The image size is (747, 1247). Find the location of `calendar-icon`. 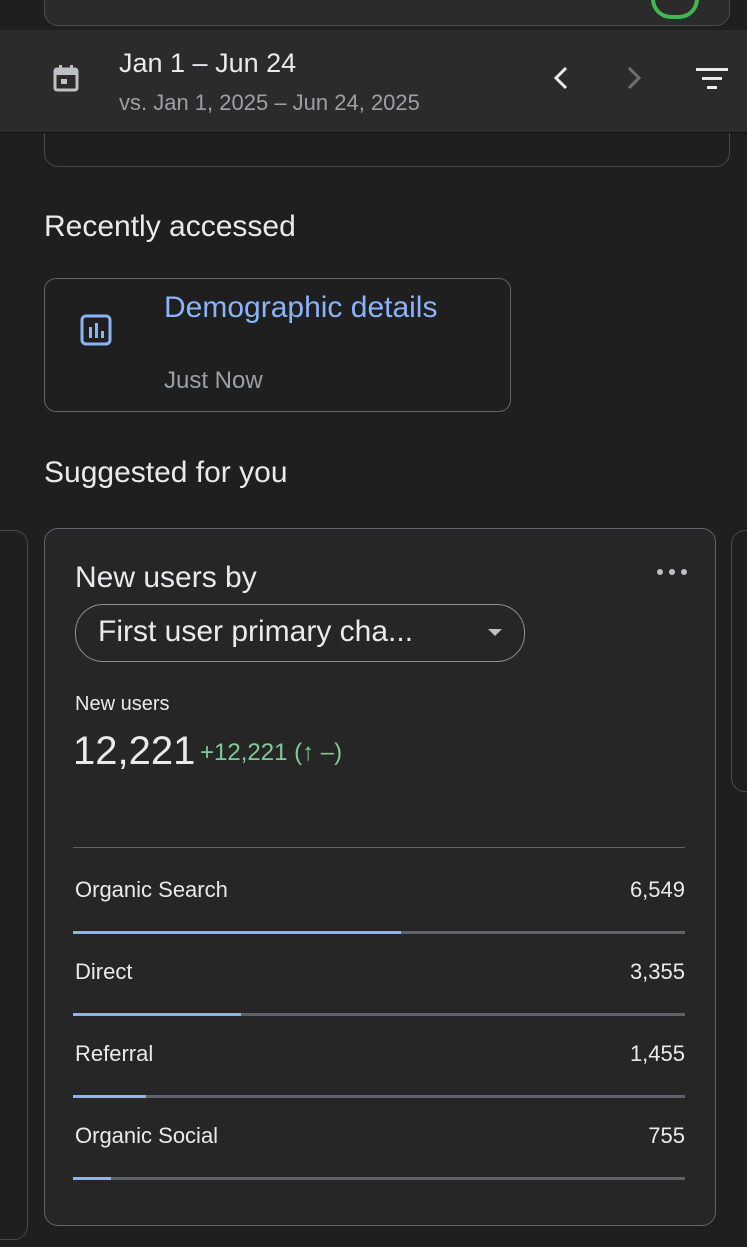

calendar-icon is located at coordinates (66, 78).